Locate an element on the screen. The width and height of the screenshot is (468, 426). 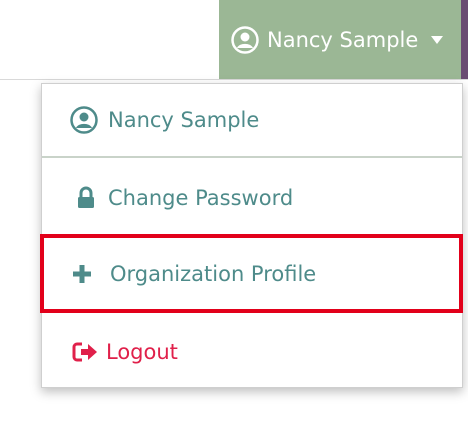
user-name-label: Nancy Sample is located at coordinates (343, 39).